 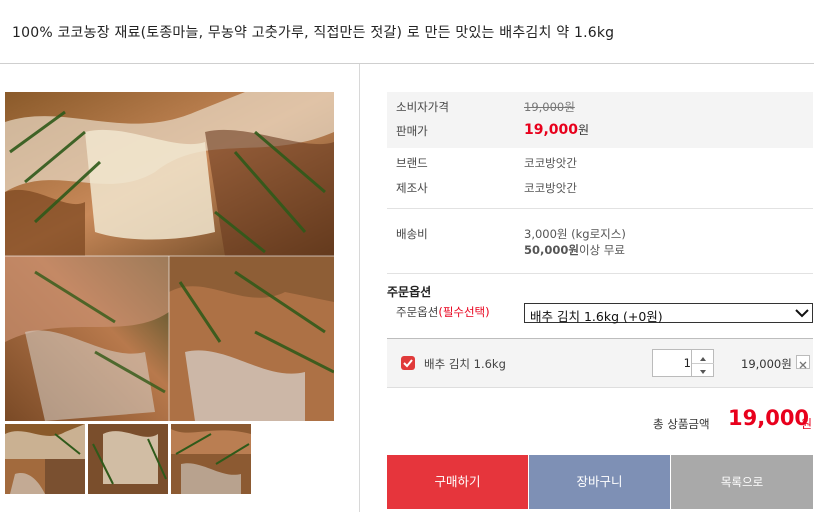 What do you see at coordinates (550, 188) in the screenshot?
I see `maker-value: 코코방앗간` at bounding box center [550, 188].